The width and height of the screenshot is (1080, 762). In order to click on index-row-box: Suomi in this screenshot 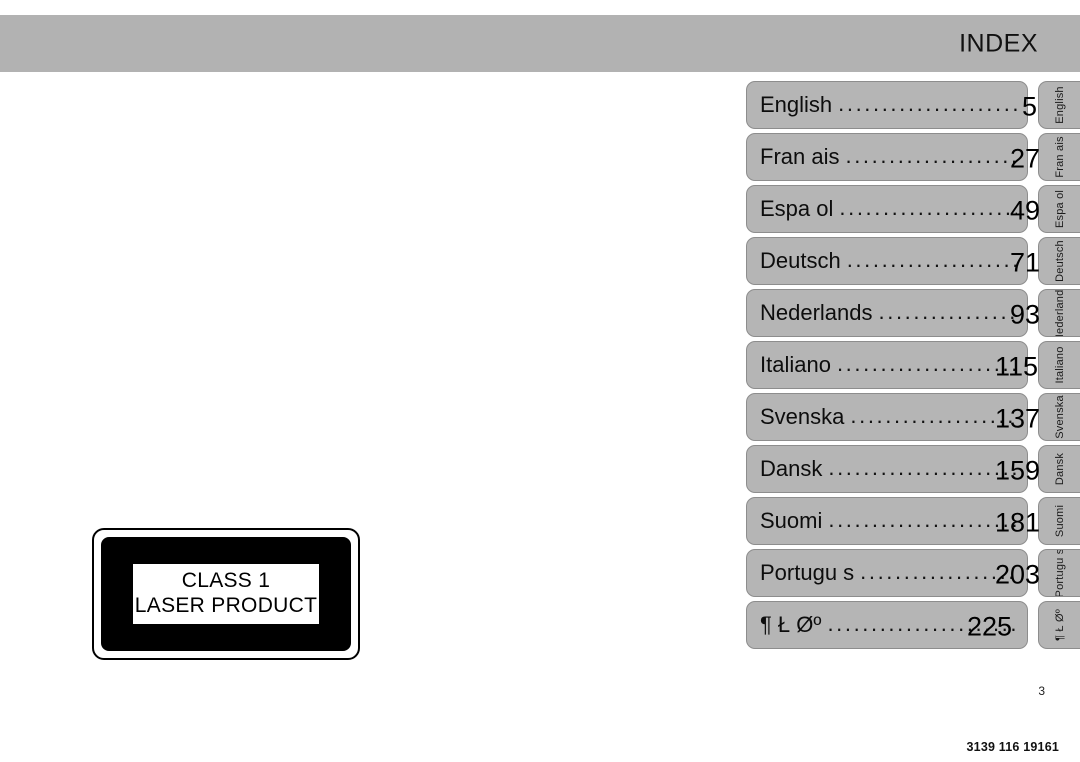, I will do `click(887, 521)`.